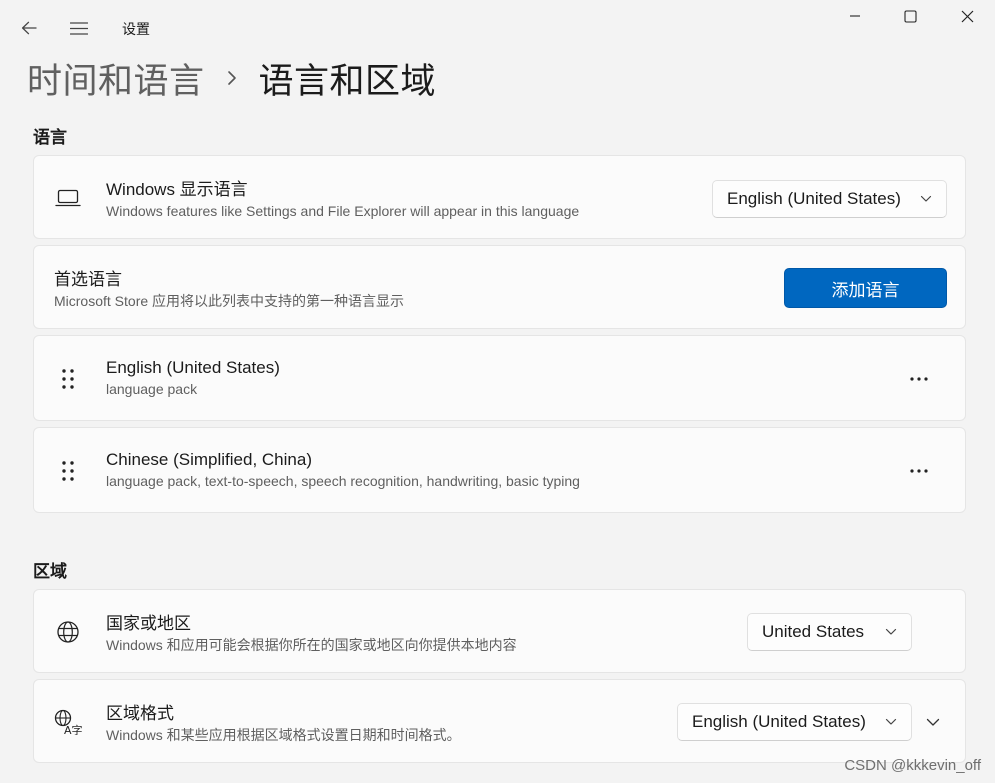 This screenshot has height=783, width=995. Describe the element at coordinates (814, 198) in the screenshot. I see `display-language-value: English (United States)` at that location.